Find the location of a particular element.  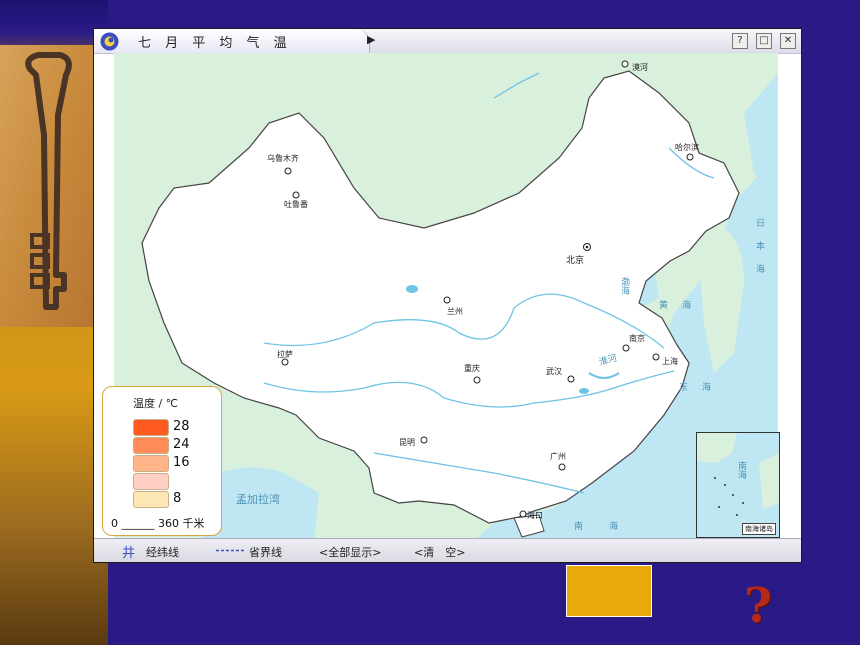

grid-icon: 井 is located at coordinates (128, 551).